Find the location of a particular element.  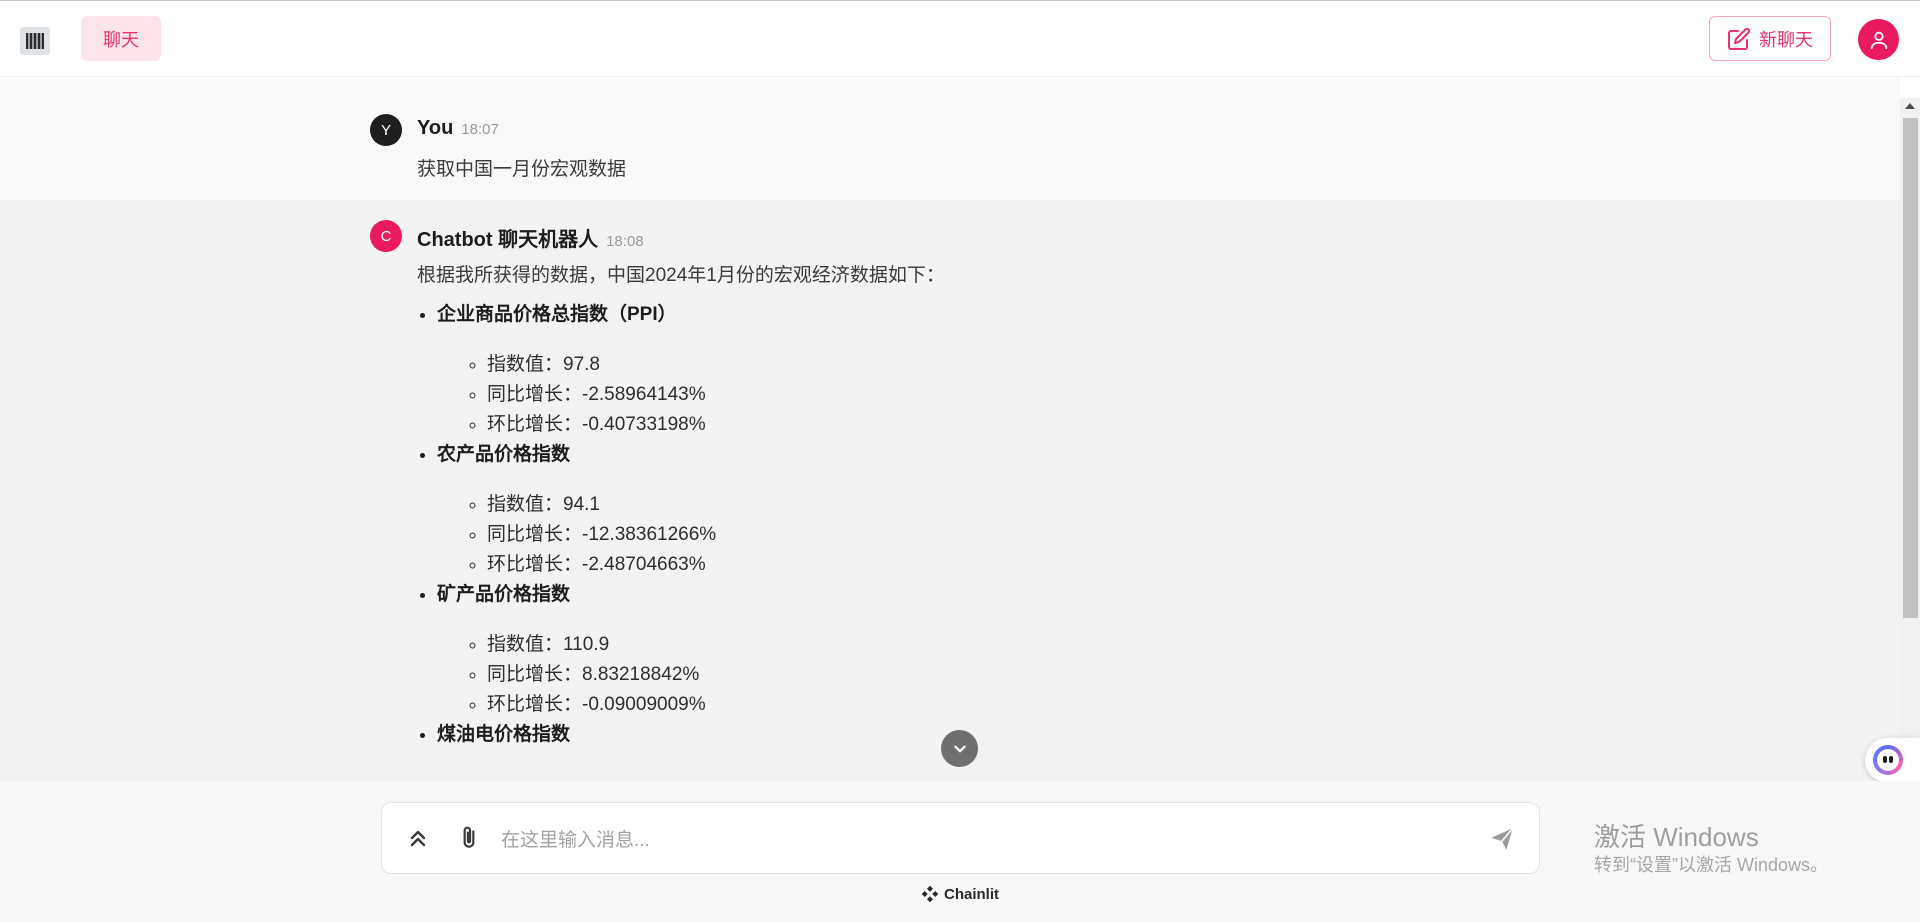

list-item: 环比增长：-0.09009009% is located at coordinates (912, 705).